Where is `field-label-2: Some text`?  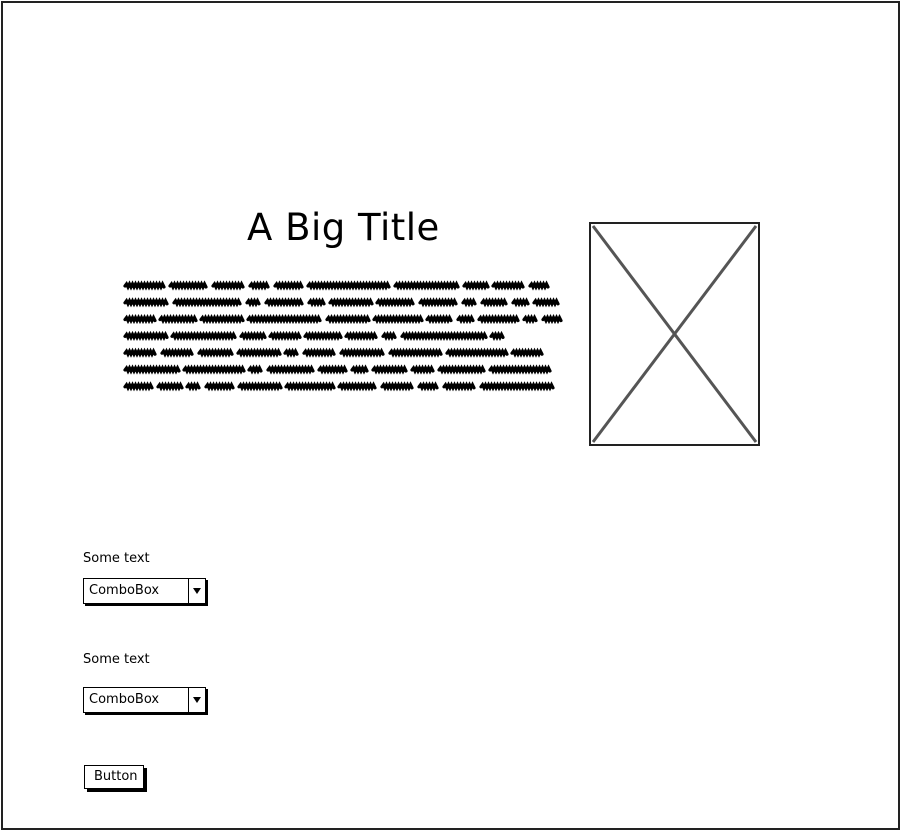 field-label-2: Some text is located at coordinates (116, 659).